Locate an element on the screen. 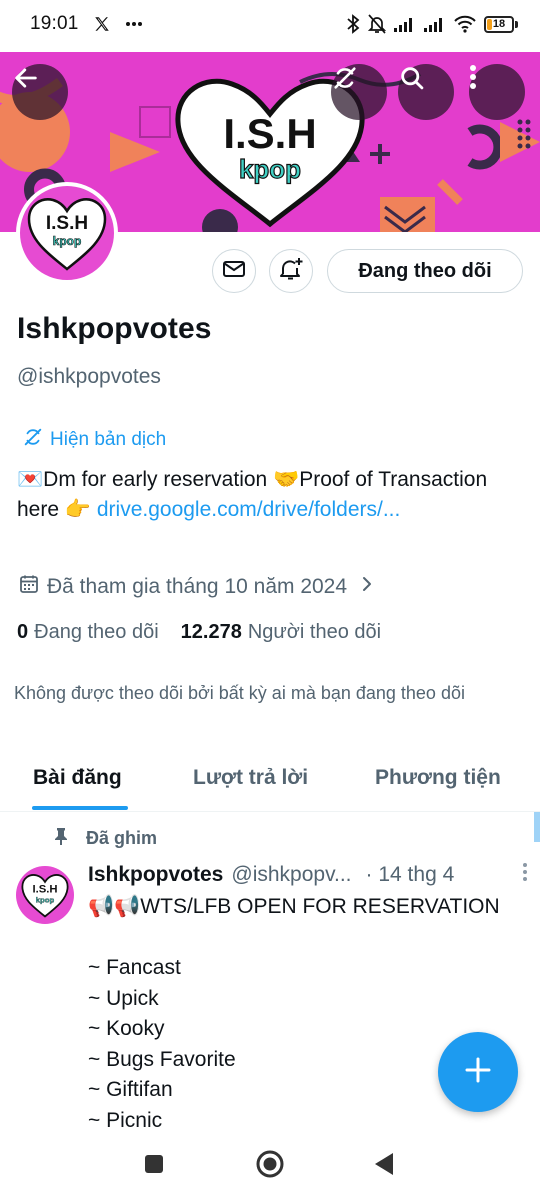 This screenshot has height=1200, width=540. post-avatar-logo-text: I.S.H is located at coordinates (44, 890).